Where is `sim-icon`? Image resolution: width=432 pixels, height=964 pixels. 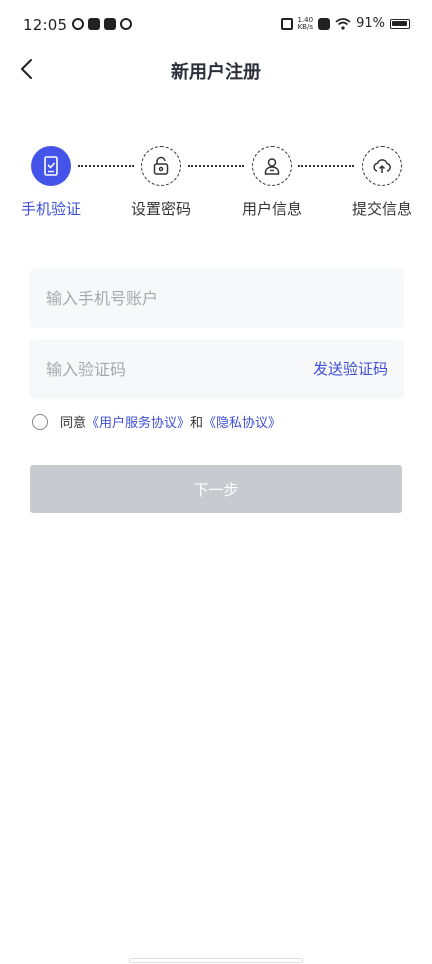
sim-icon is located at coordinates (324, 23).